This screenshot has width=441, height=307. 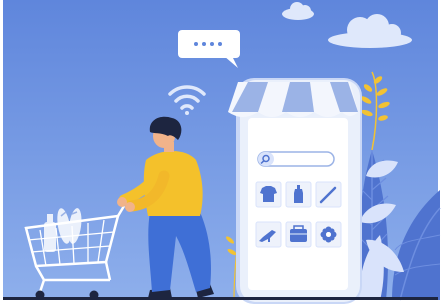 What do you see at coordinates (296, 159) in the screenshot?
I see `search-bar` at bounding box center [296, 159].